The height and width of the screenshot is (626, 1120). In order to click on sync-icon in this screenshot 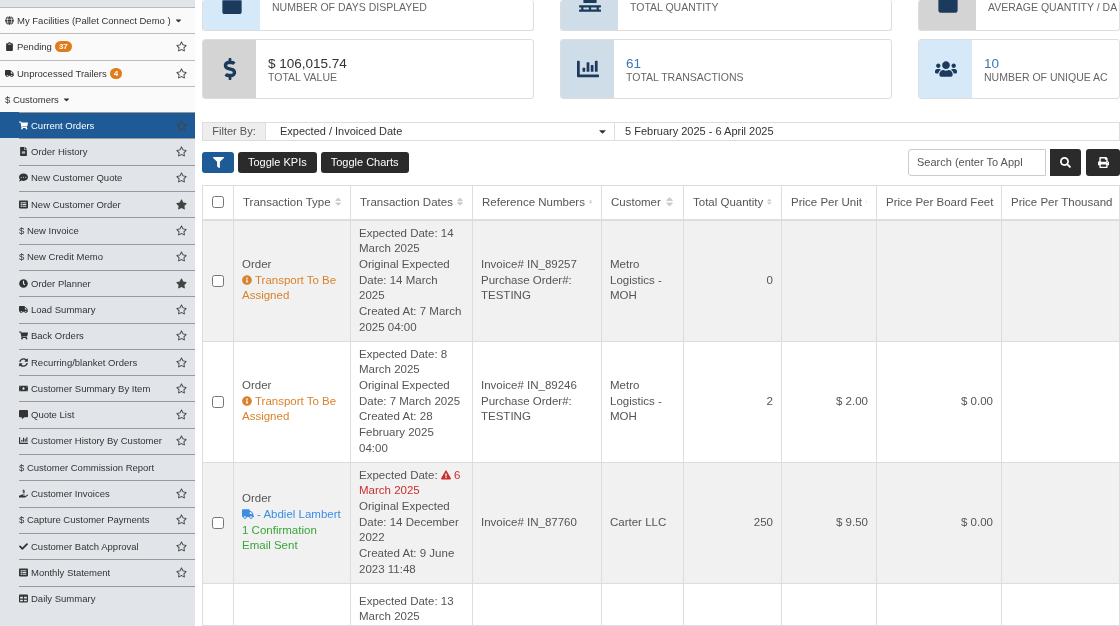, I will do `click(23, 362)`.